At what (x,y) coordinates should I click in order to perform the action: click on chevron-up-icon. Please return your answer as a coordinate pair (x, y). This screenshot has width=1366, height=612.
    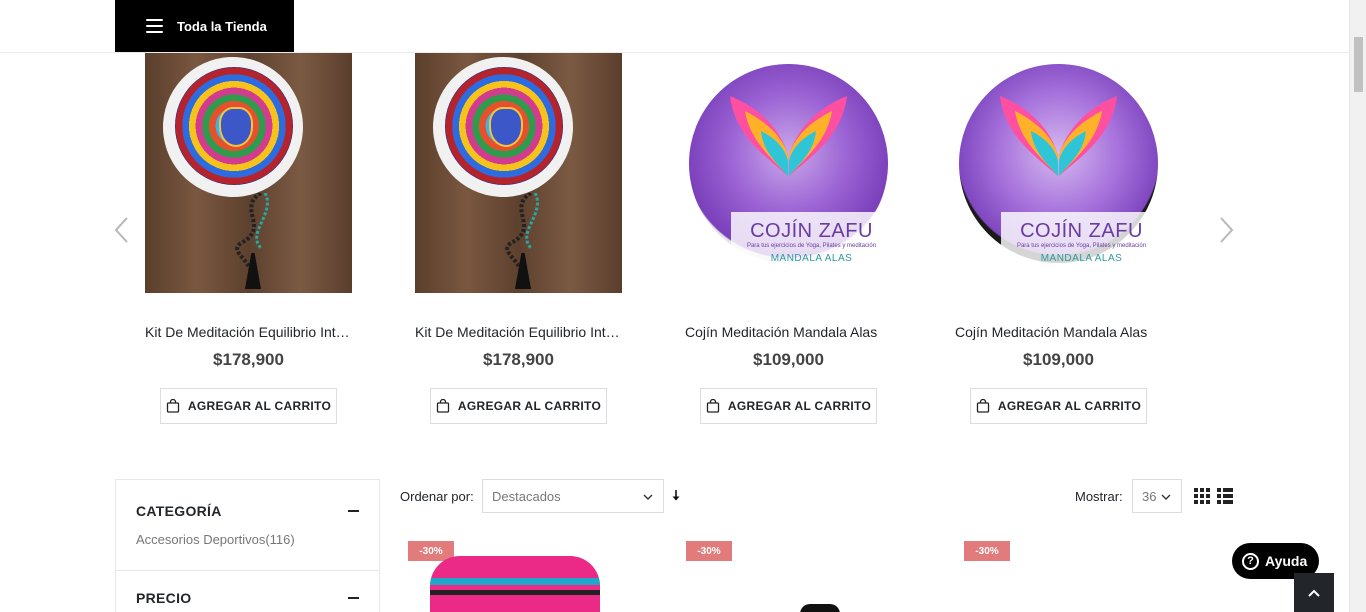
    Looking at the image, I should click on (1314, 593).